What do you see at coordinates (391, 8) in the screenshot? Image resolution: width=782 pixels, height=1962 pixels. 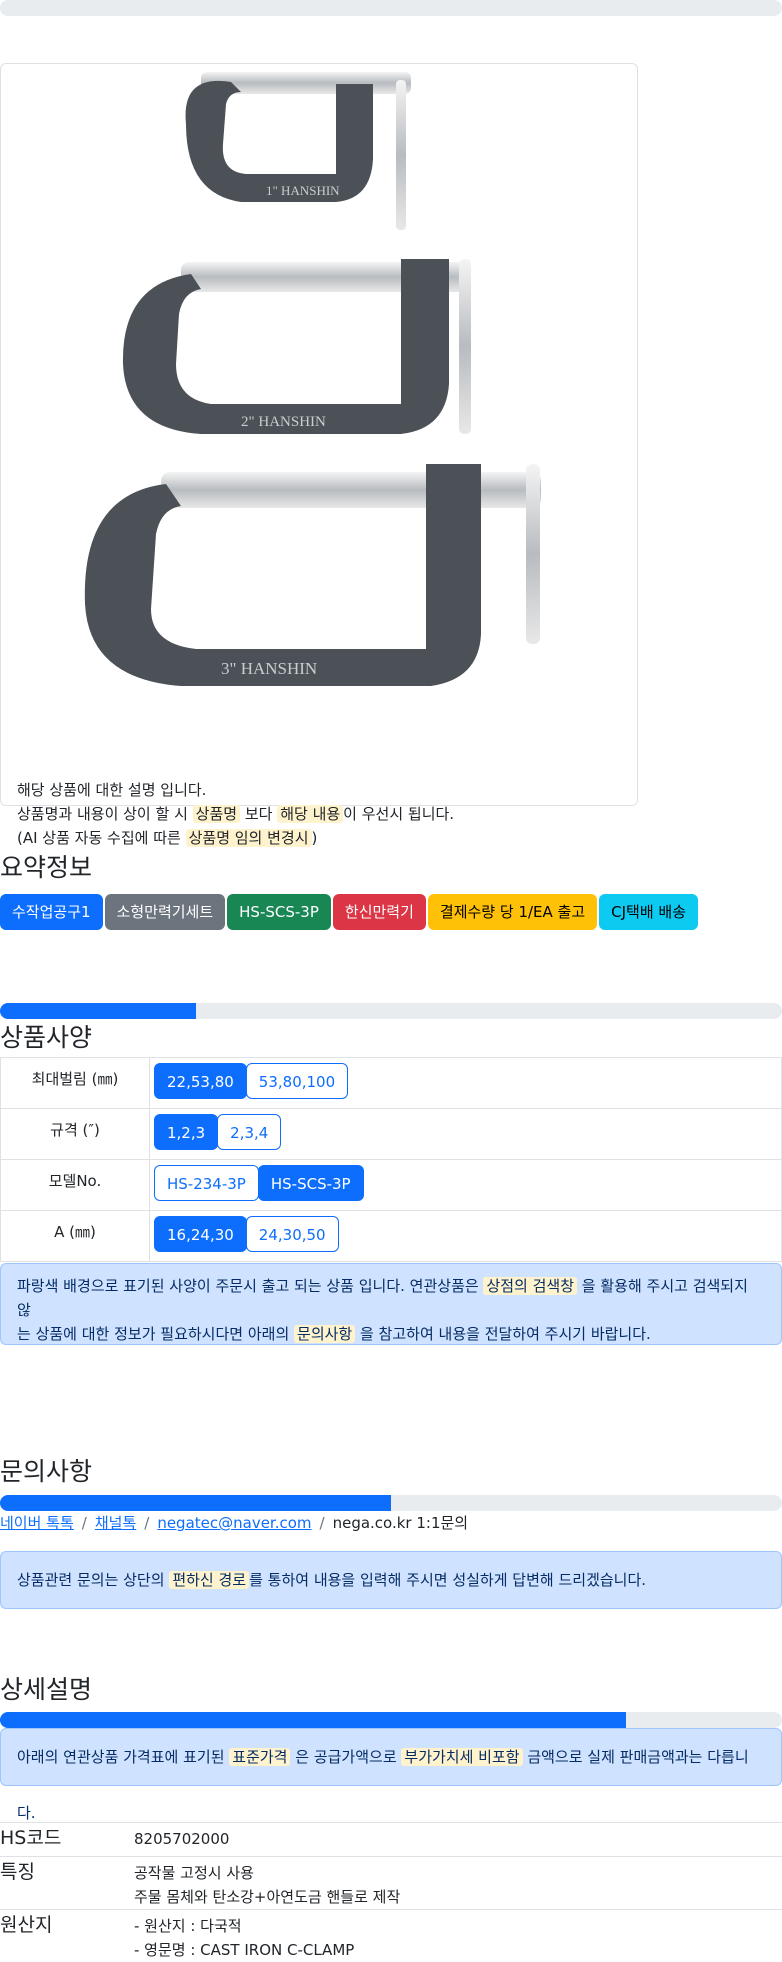 I see `top-progress-bar` at bounding box center [391, 8].